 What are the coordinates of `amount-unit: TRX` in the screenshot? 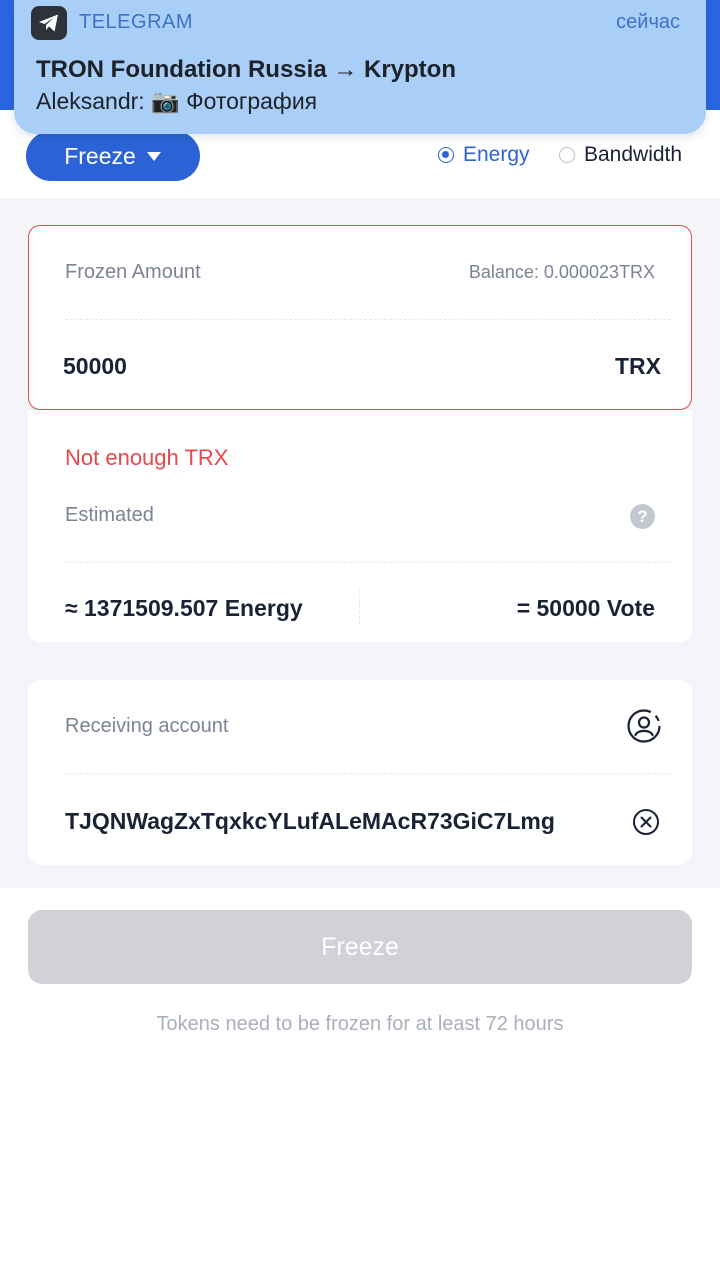 It's located at (638, 366).